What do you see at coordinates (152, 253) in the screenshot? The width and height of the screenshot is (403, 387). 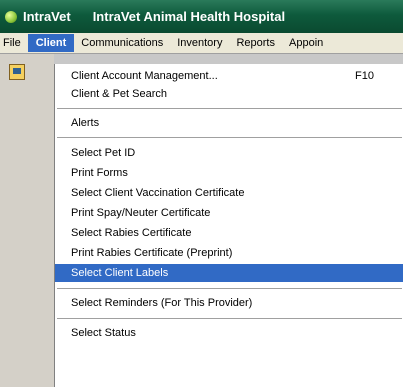 I see `menu-item-label: Print Rabies Certificate (Preprint)` at bounding box center [152, 253].